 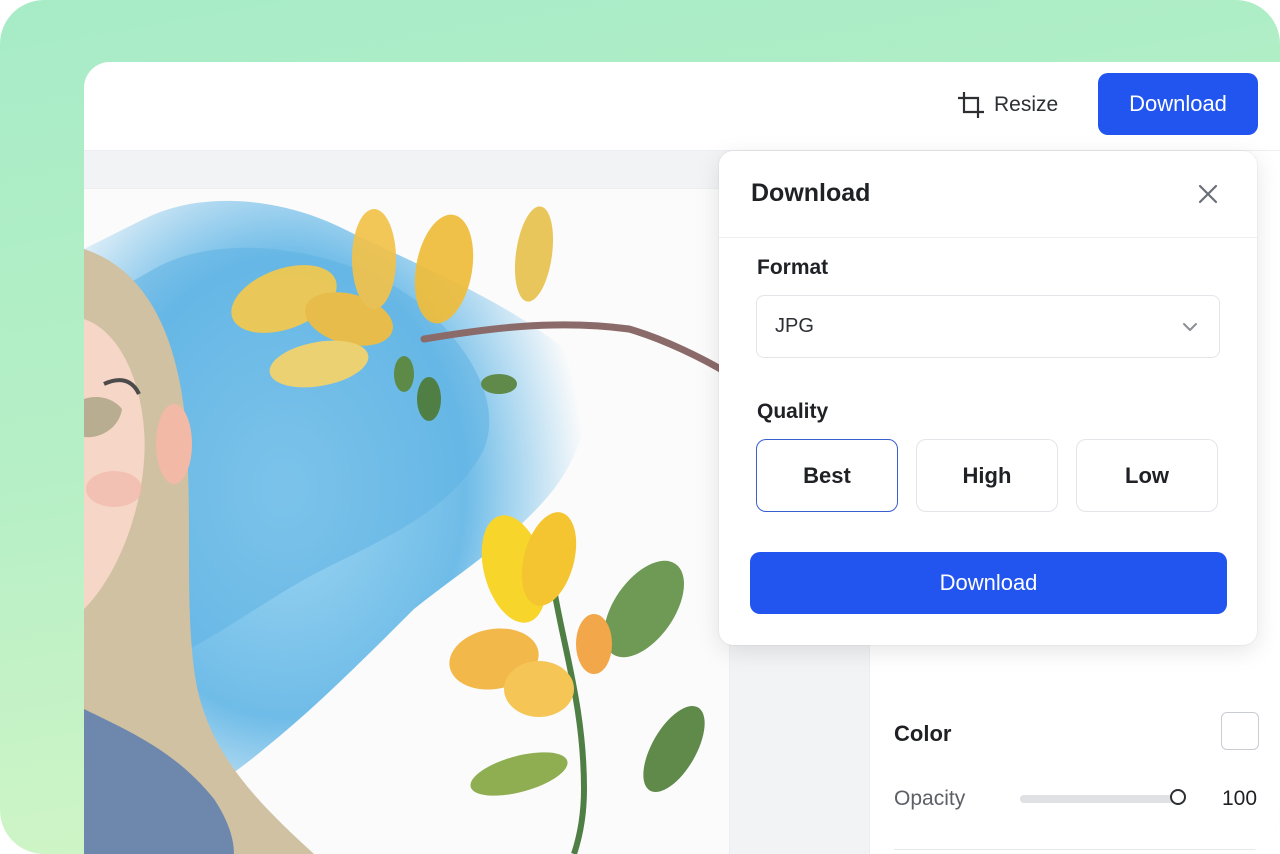 What do you see at coordinates (793, 411) in the screenshot?
I see `quality-label: Quality` at bounding box center [793, 411].